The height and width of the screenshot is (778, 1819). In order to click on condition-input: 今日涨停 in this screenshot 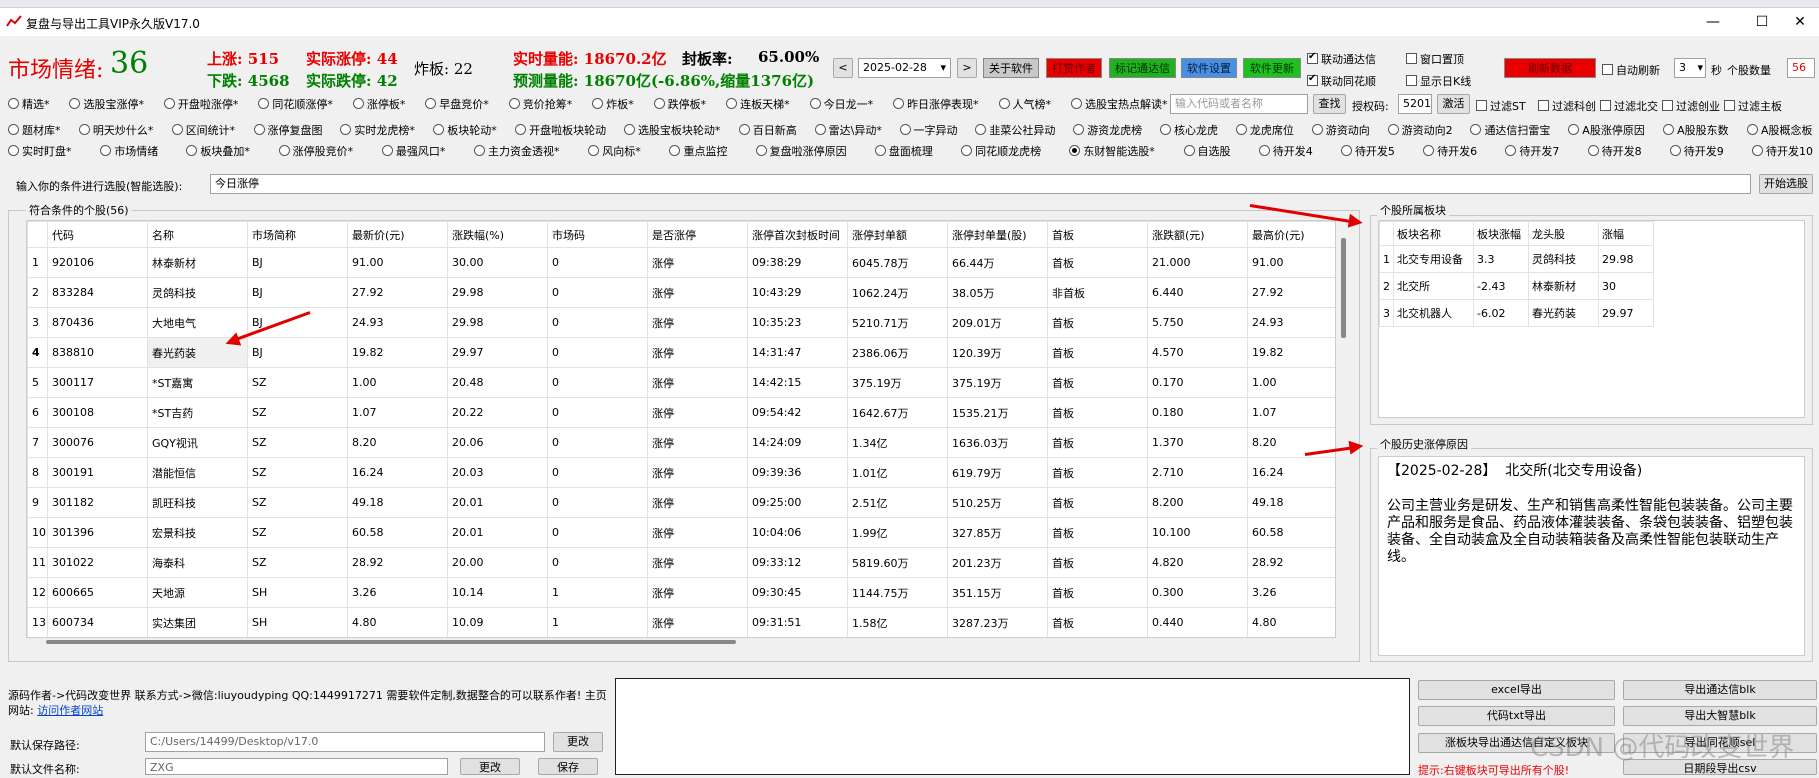, I will do `click(980, 184)`.